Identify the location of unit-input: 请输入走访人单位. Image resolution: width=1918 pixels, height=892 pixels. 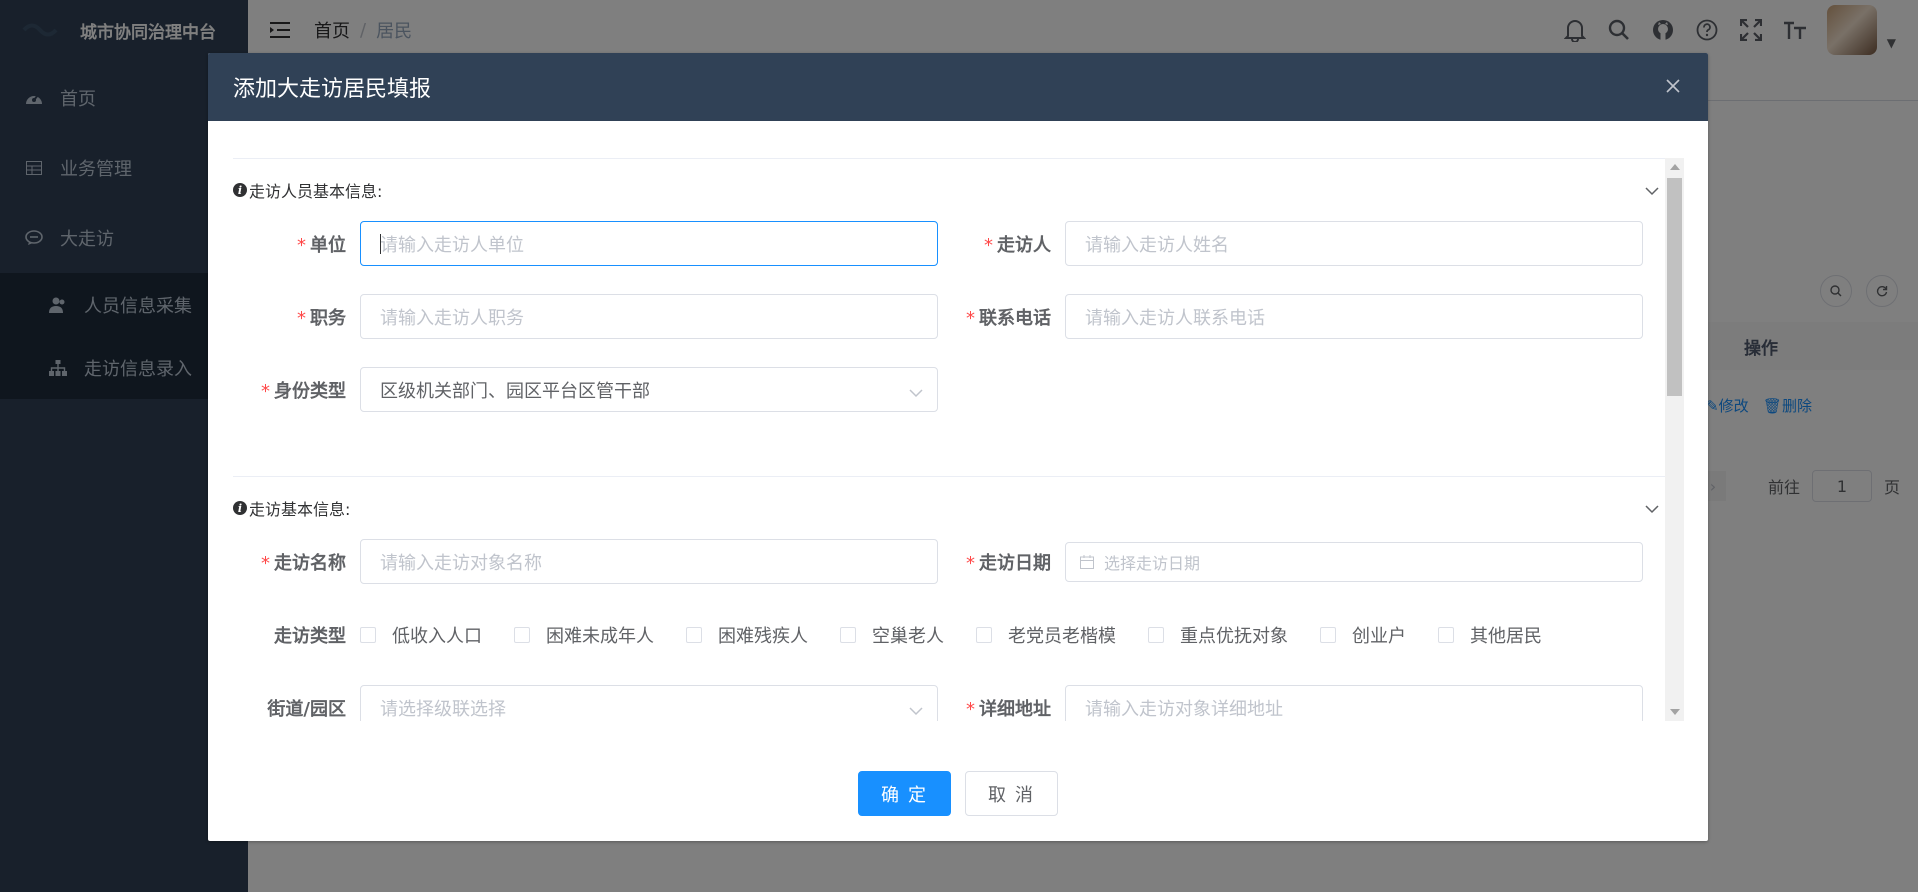
(649, 243).